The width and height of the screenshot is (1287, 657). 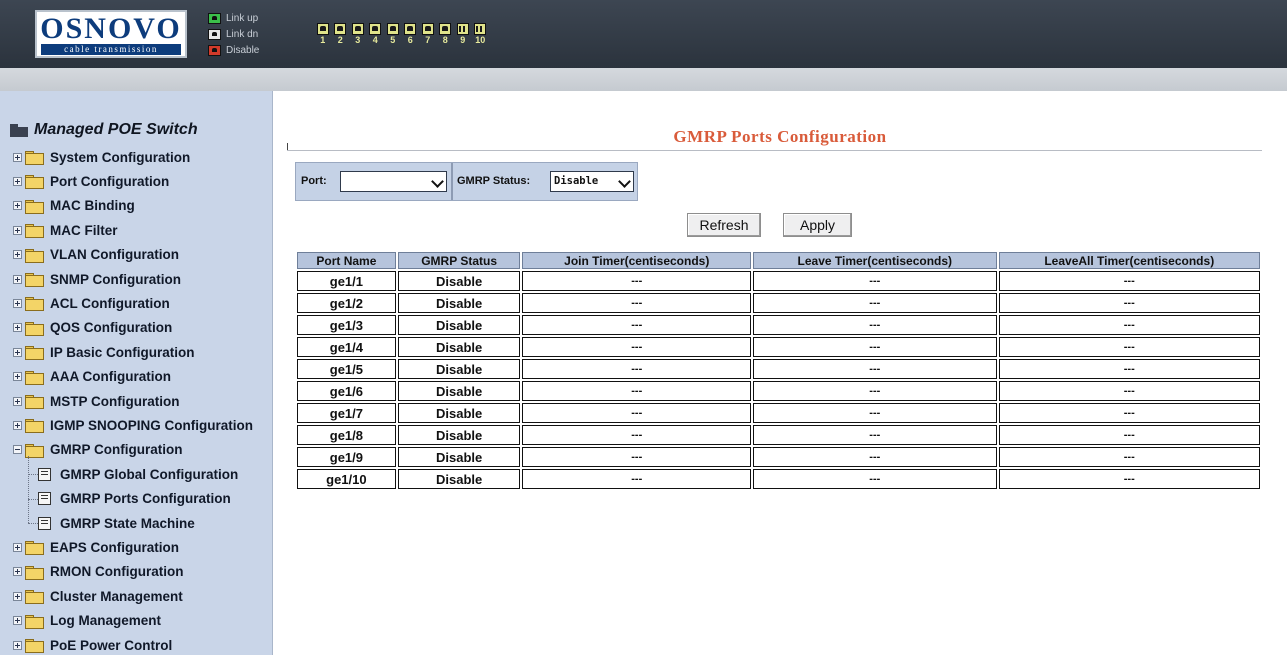 I want to click on port-select, so click(x=393, y=181).